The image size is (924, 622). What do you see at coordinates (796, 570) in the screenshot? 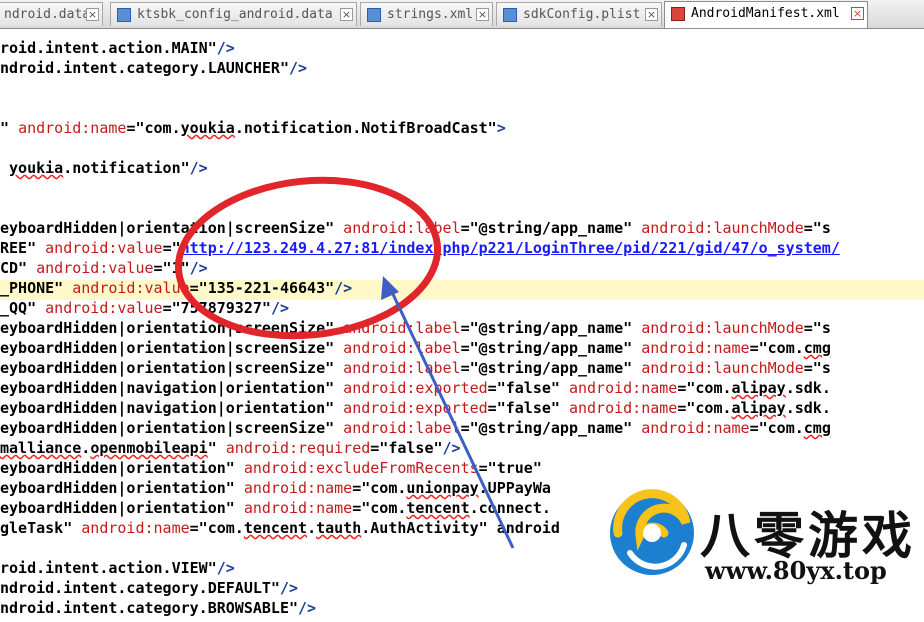
I see `logo-url-text: www.80yx.top` at bounding box center [796, 570].